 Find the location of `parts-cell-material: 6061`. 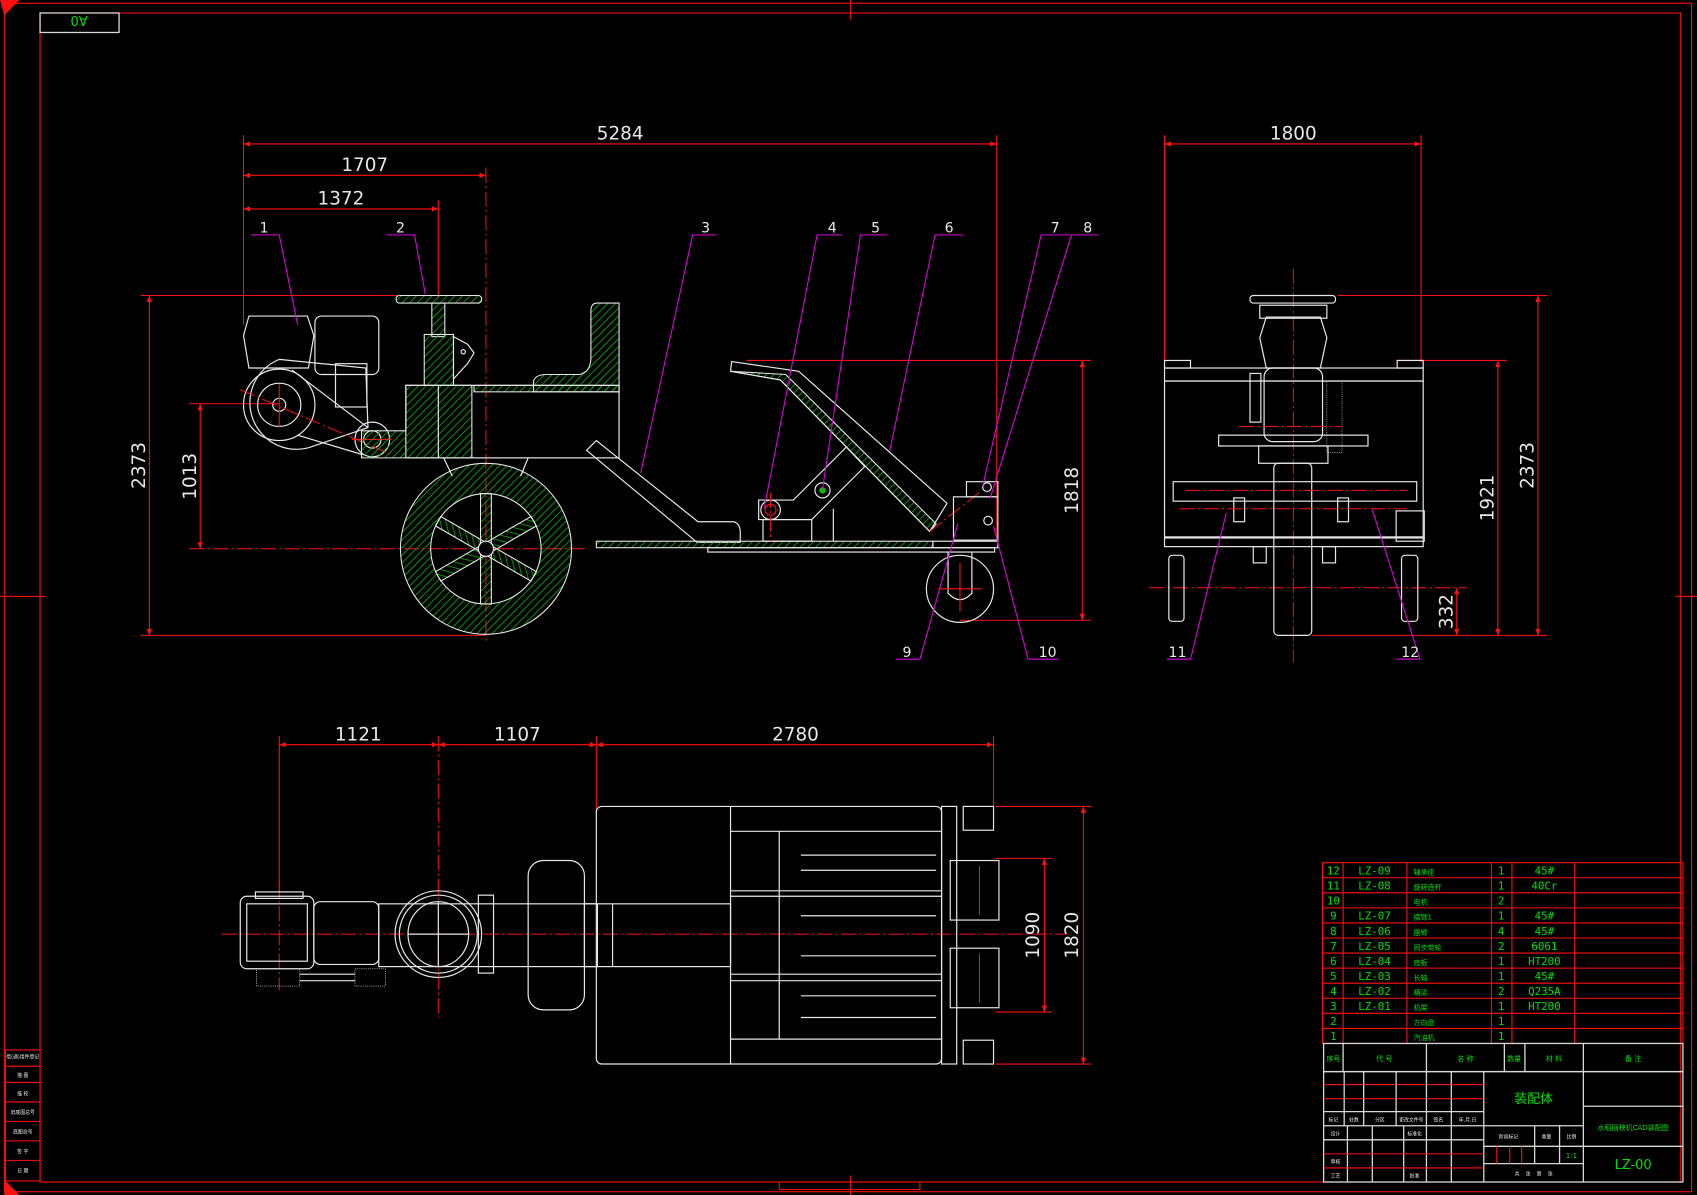

parts-cell-material: 6061 is located at coordinates (1544, 946).